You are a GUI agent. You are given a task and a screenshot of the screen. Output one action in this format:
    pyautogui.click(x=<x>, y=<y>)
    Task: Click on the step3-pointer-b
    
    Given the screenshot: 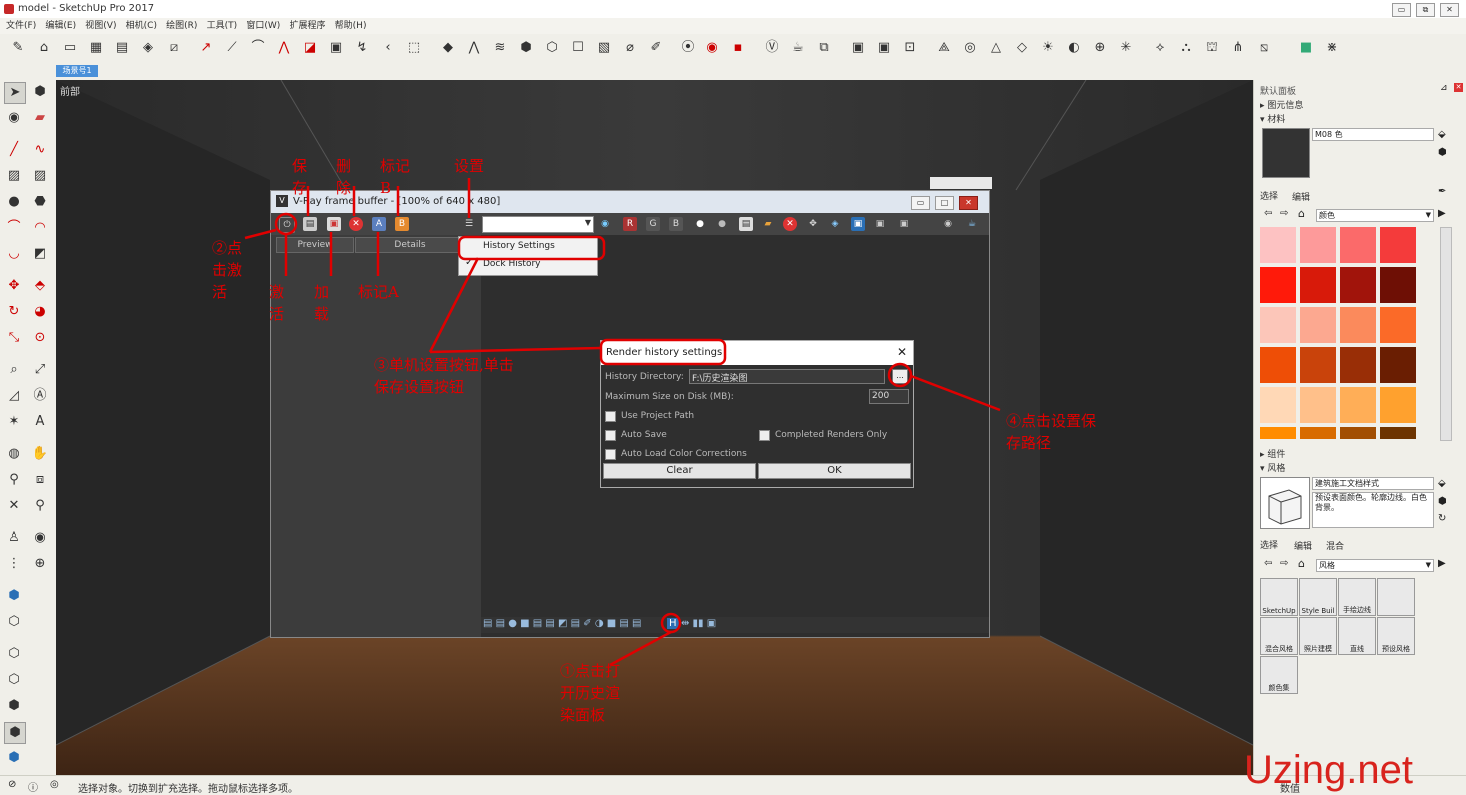 What is the action you would take?
    pyautogui.click(x=454, y=305)
    